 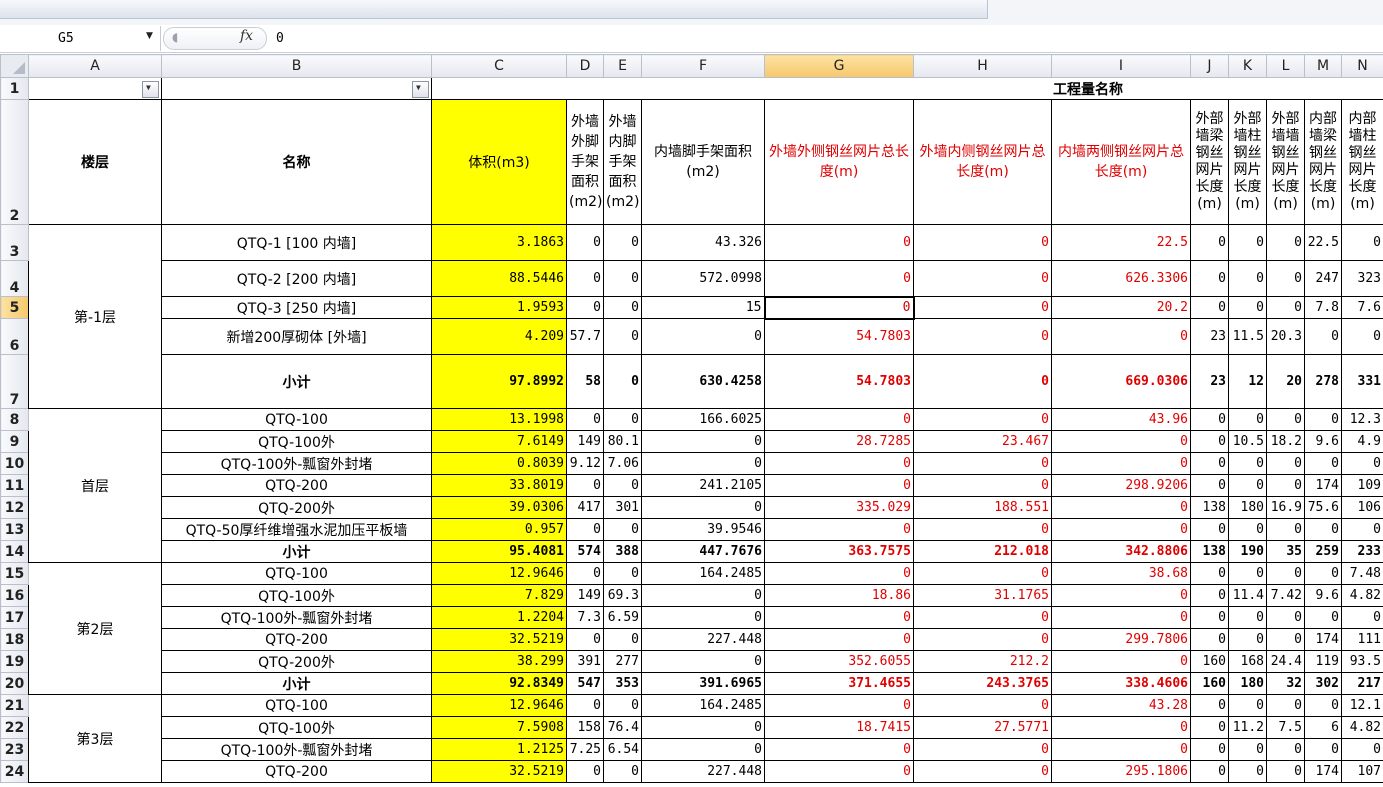 I want to click on cell-N11: 109, so click(x=1362, y=485).